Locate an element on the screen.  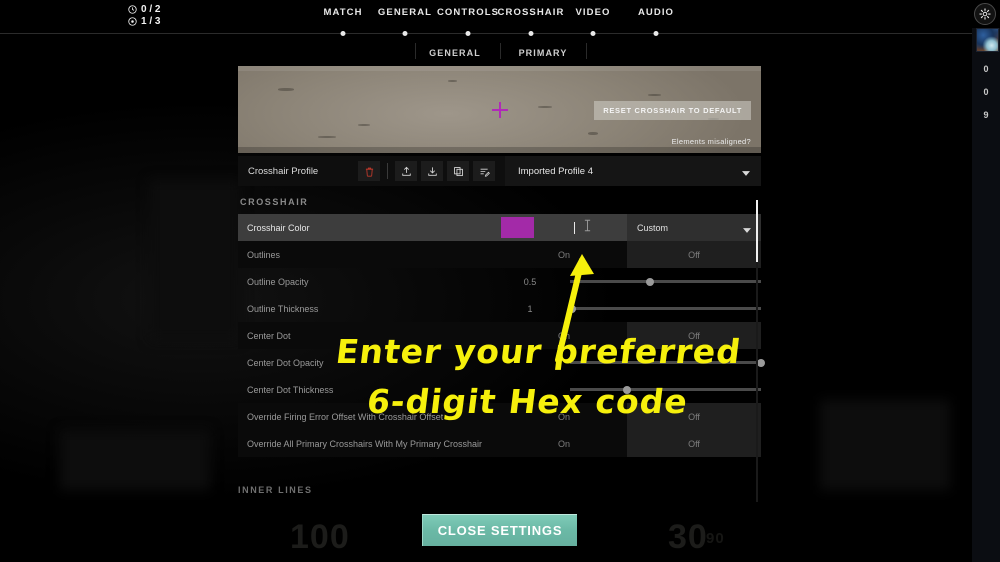
slider-value: 0.5 is located at coordinates (530, 281).